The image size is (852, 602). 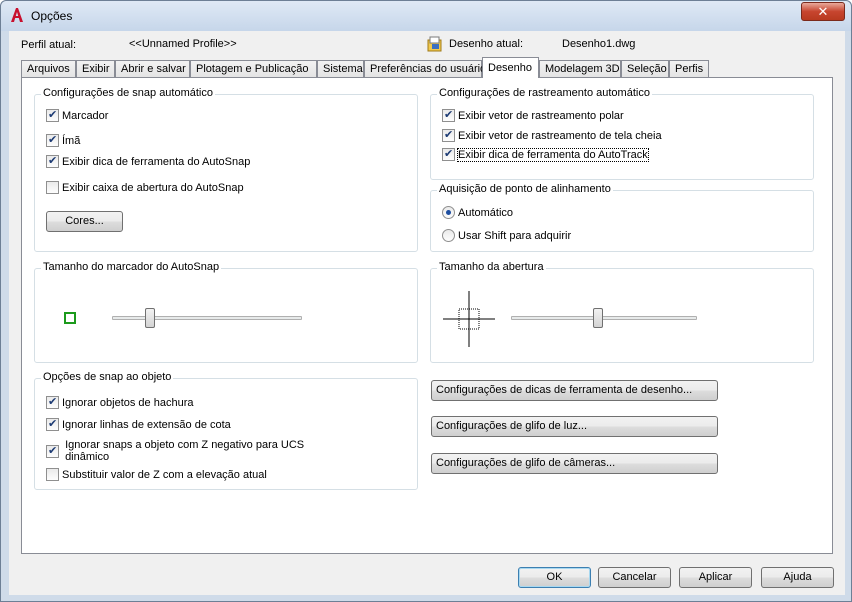 What do you see at coordinates (545, 154) in the screenshot?
I see `autotrack-tooltip-checkbox: Exibir dica de ferramenta do AutoTrack` at bounding box center [545, 154].